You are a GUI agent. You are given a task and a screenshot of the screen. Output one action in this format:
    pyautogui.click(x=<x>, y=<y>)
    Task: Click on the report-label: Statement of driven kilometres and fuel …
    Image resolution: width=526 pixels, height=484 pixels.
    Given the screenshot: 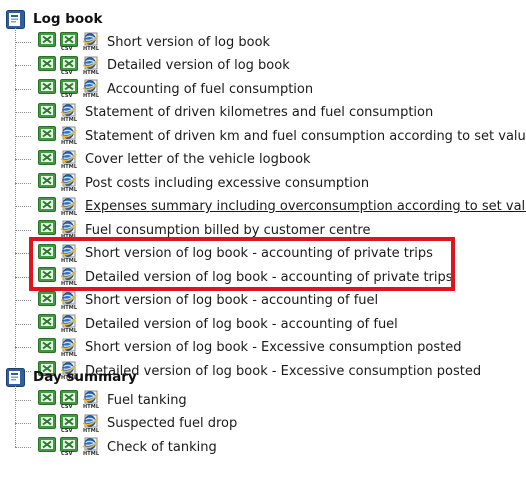 What is the action you would take?
    pyautogui.click(x=259, y=112)
    